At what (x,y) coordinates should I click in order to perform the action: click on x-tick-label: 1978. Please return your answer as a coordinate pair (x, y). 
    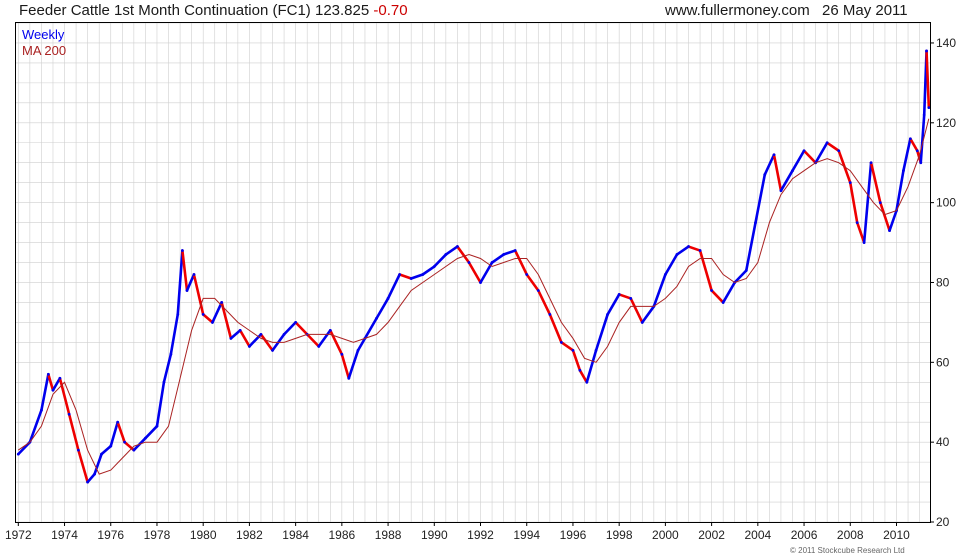
    Looking at the image, I should click on (157, 535).